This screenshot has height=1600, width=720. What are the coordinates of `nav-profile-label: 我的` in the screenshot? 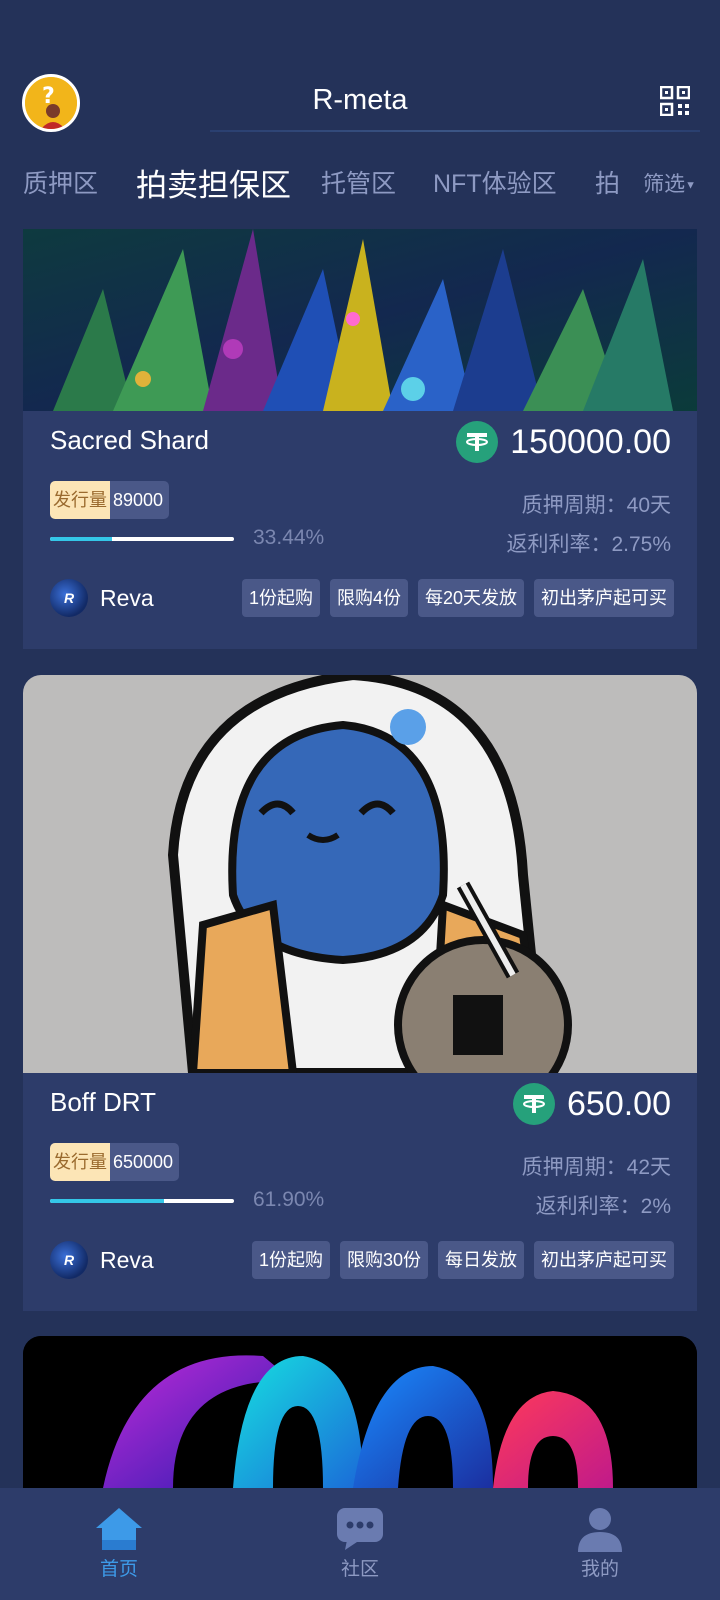 It's located at (599, 1569).